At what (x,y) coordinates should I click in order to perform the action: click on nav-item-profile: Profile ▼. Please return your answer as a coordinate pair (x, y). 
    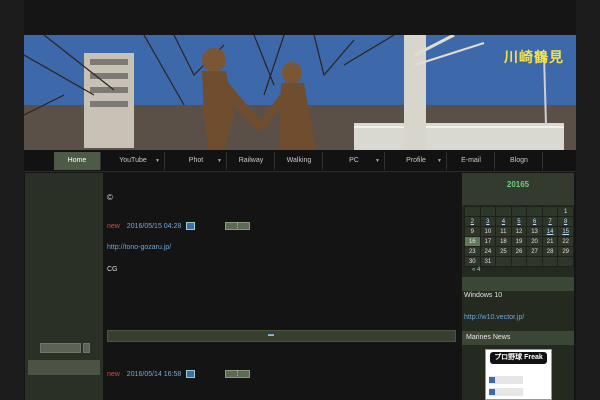
    Looking at the image, I should click on (416, 161).